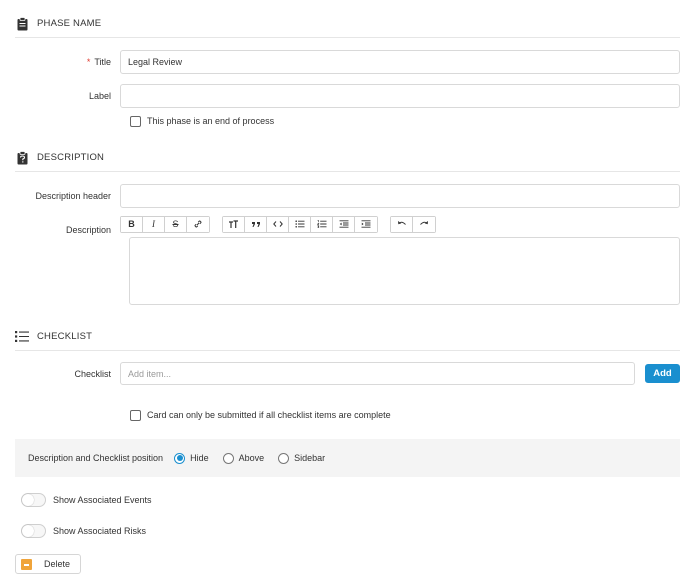 The width and height of the screenshot is (688, 585). What do you see at coordinates (132, 224) in the screenshot?
I see `bold-button: B` at bounding box center [132, 224].